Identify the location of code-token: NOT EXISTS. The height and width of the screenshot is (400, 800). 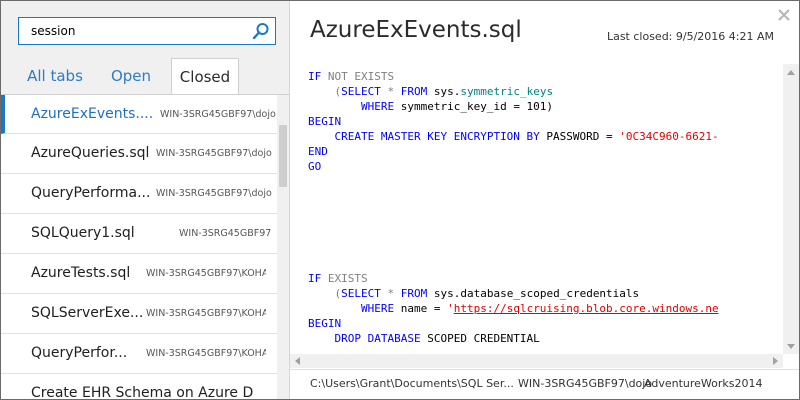
(361, 76).